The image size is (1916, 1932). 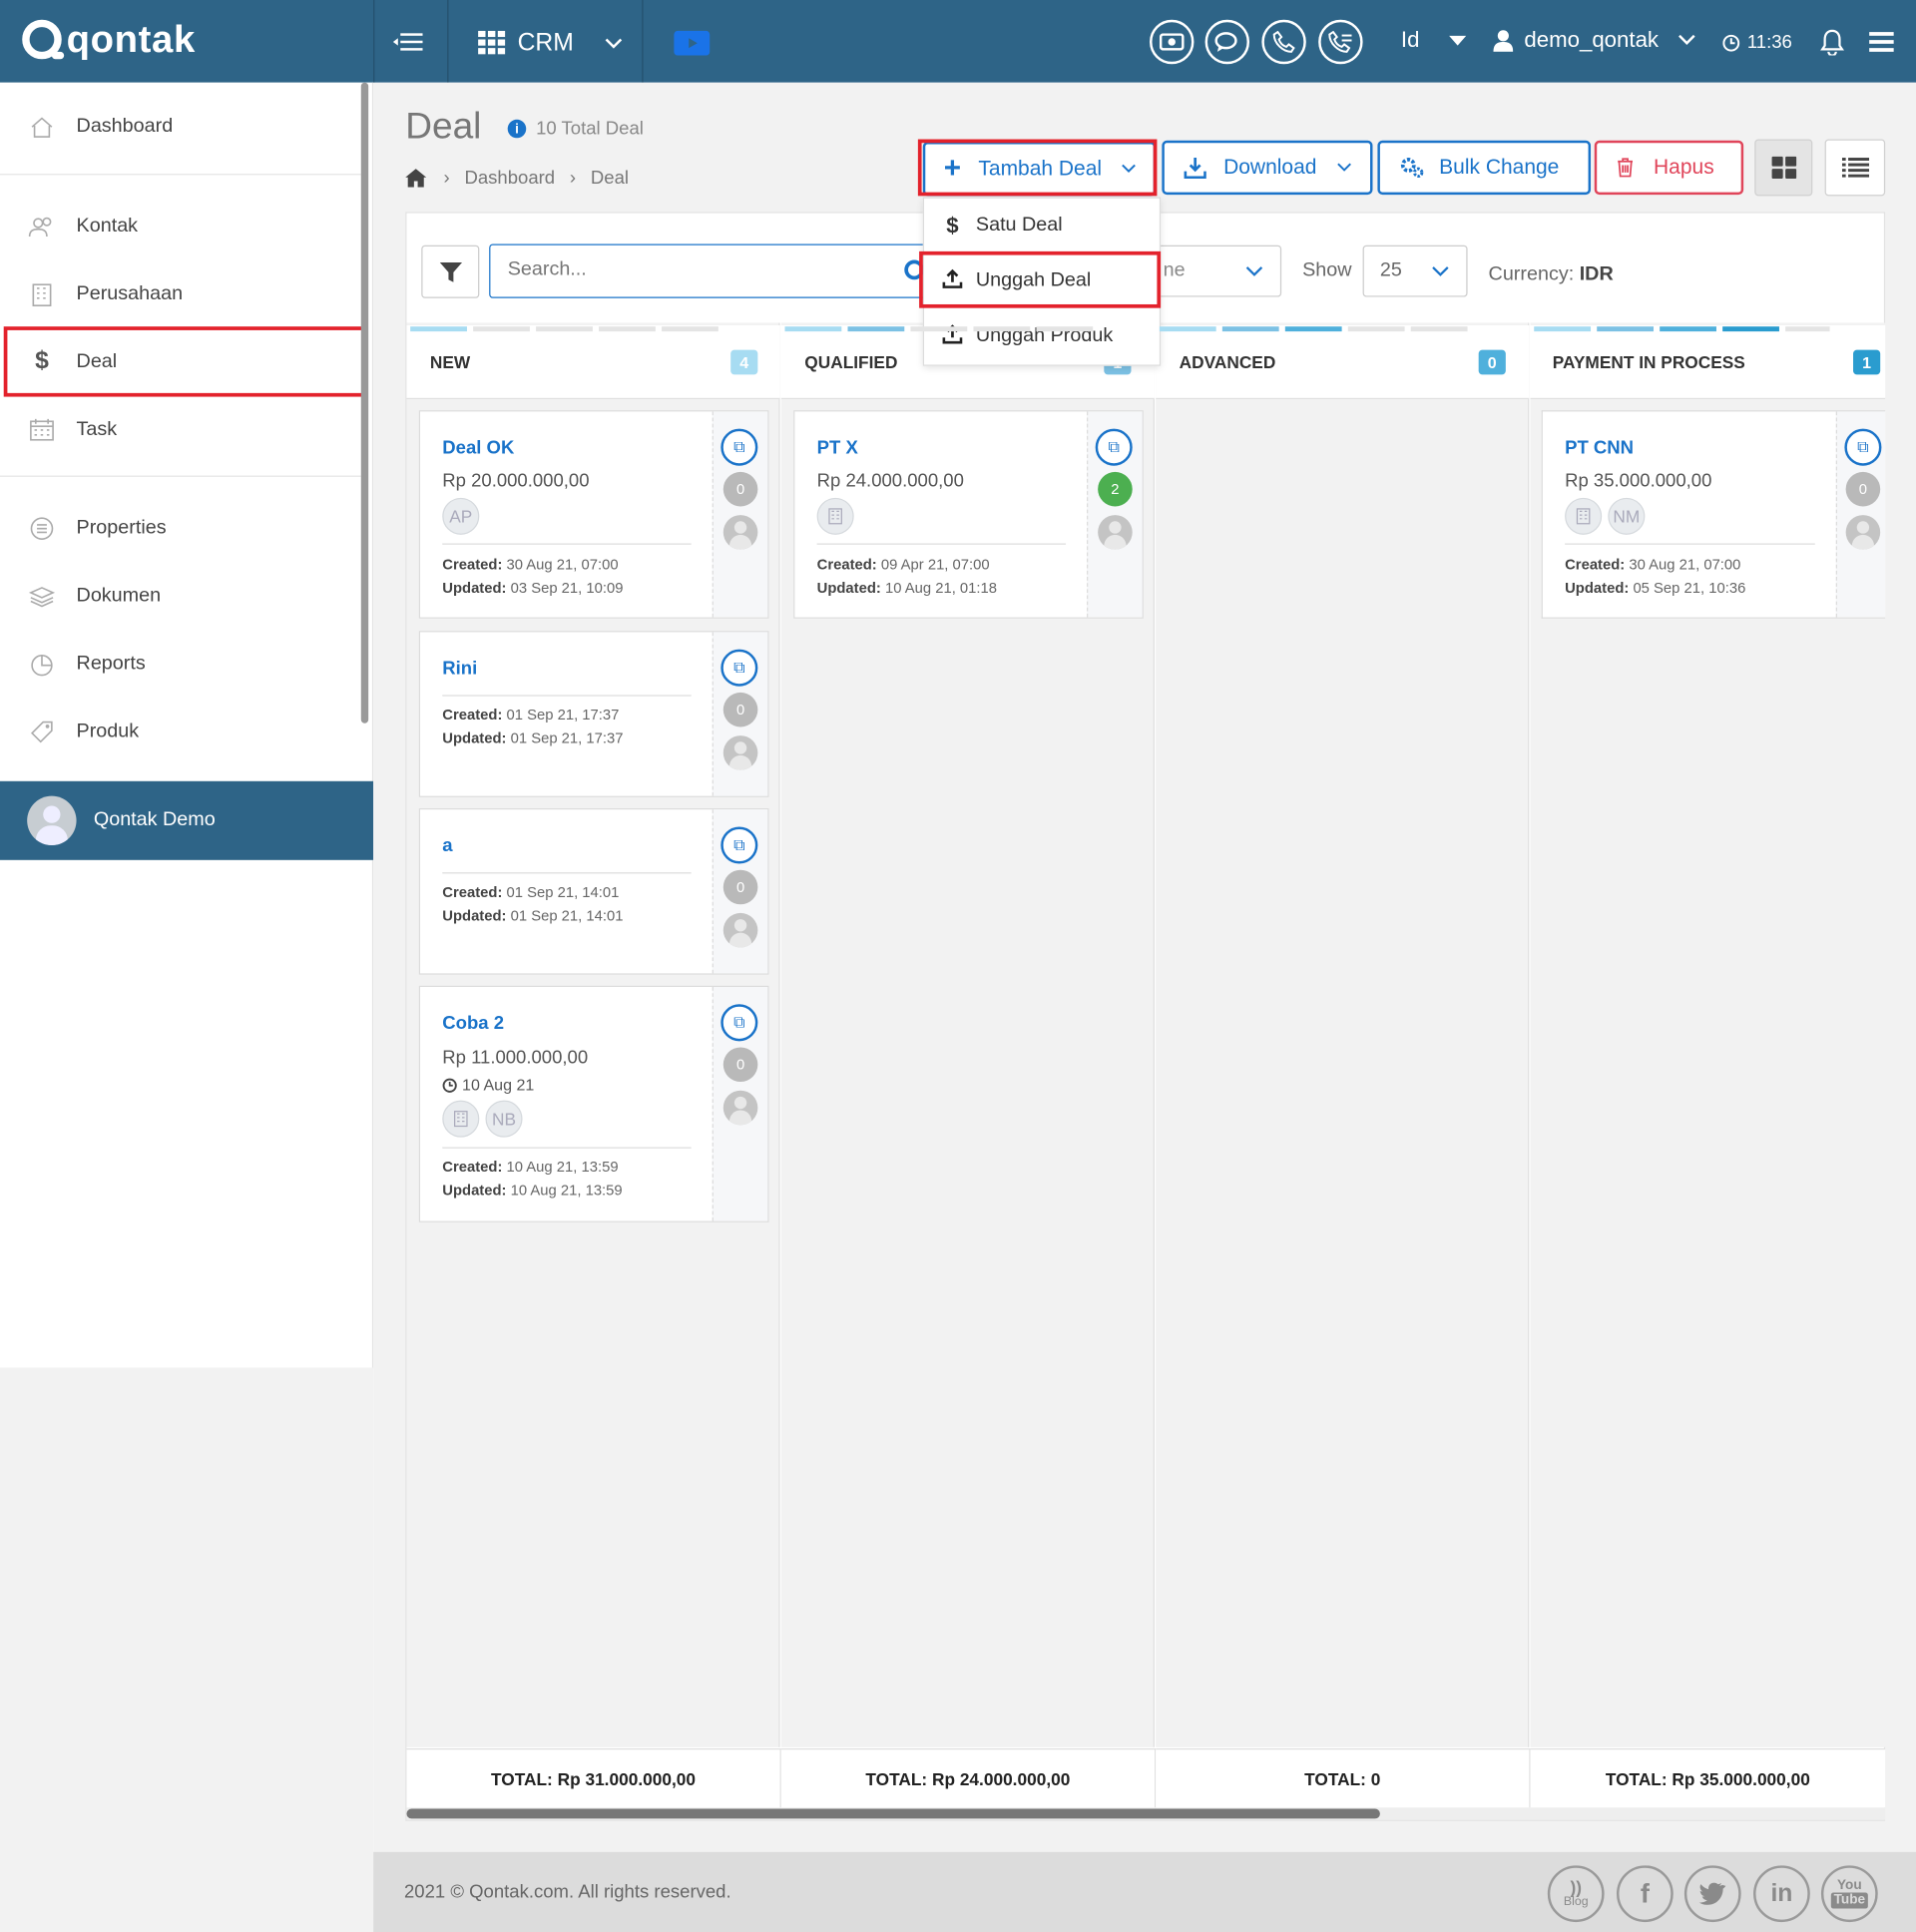 What do you see at coordinates (108, 730) in the screenshot?
I see `sidebar-item-label: Produk` at bounding box center [108, 730].